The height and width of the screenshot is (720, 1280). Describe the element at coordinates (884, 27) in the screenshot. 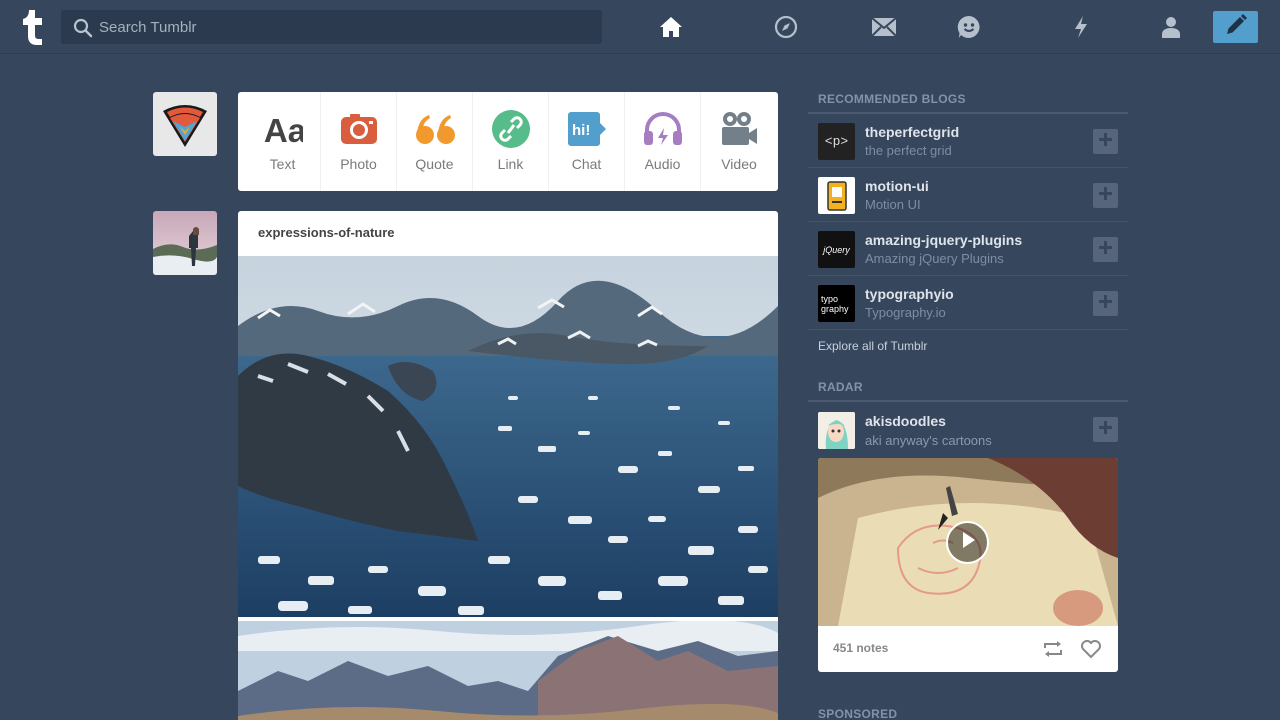

I see `inbox-mail-icon` at that location.